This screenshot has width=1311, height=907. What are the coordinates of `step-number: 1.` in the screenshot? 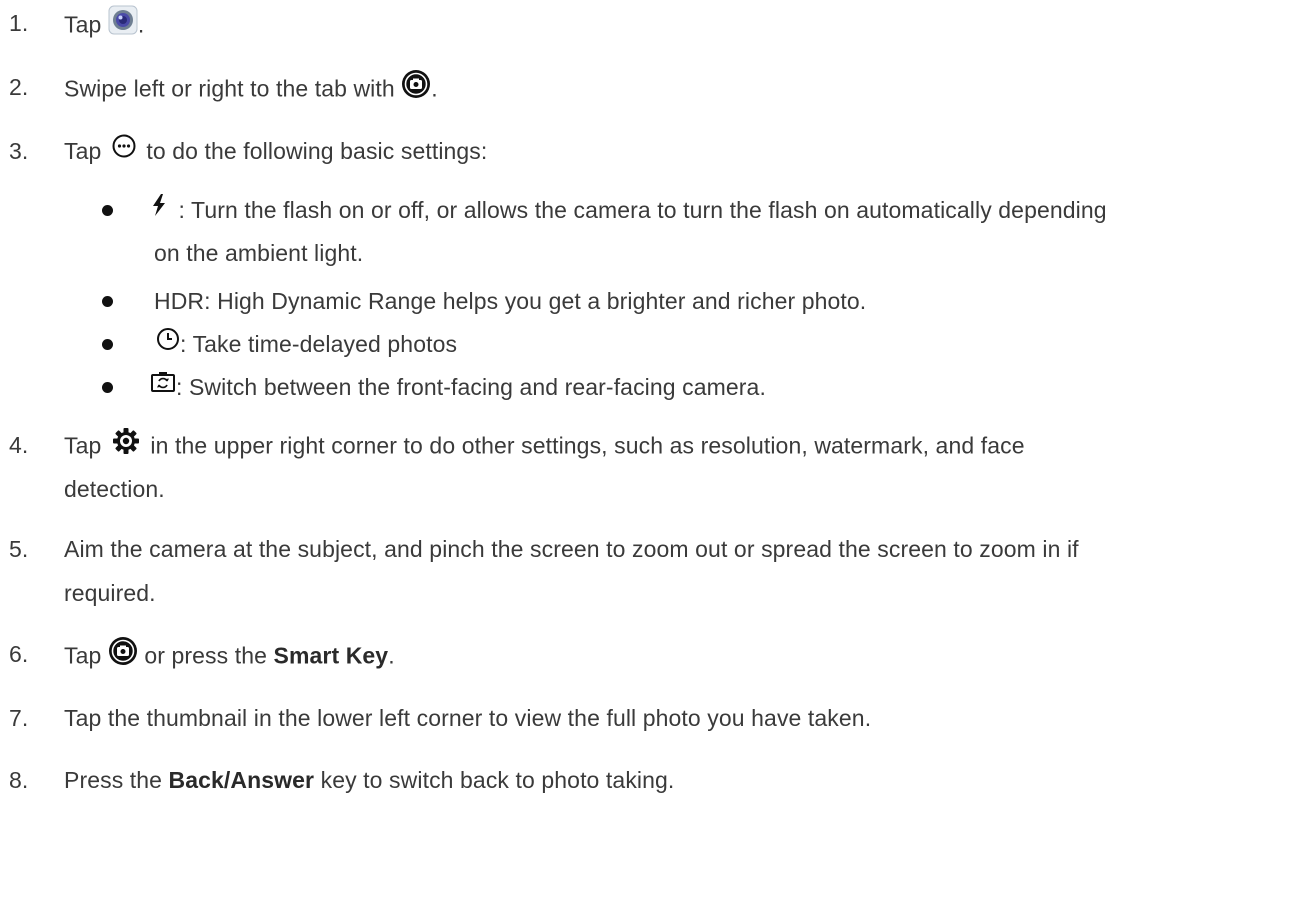 It's located at (19, 23).